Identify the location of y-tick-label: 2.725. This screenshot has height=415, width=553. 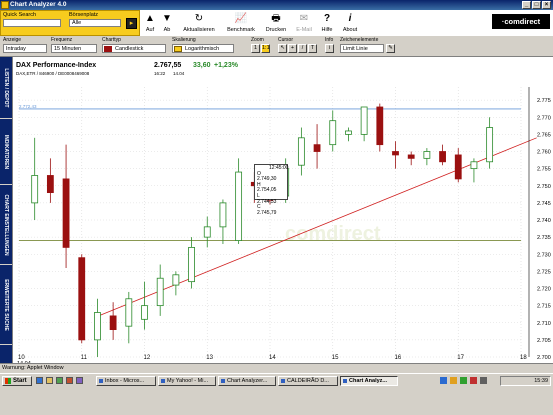
(544, 272).